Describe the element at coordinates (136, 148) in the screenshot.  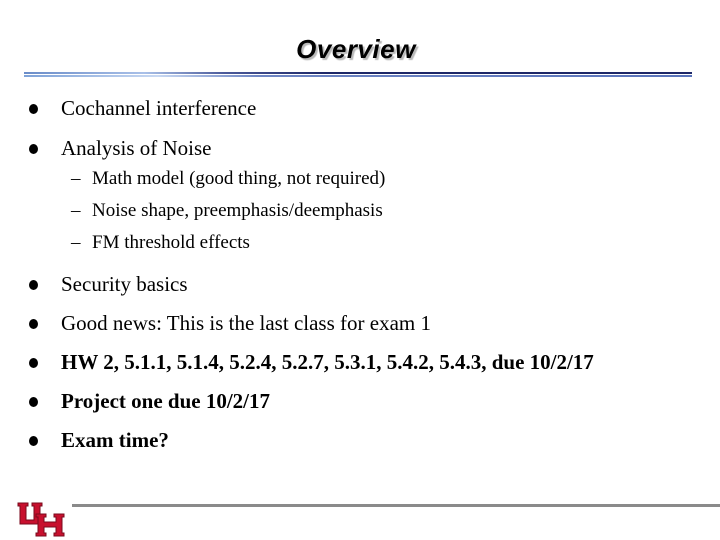
I see `bullet-text: Analysis of Noise` at that location.